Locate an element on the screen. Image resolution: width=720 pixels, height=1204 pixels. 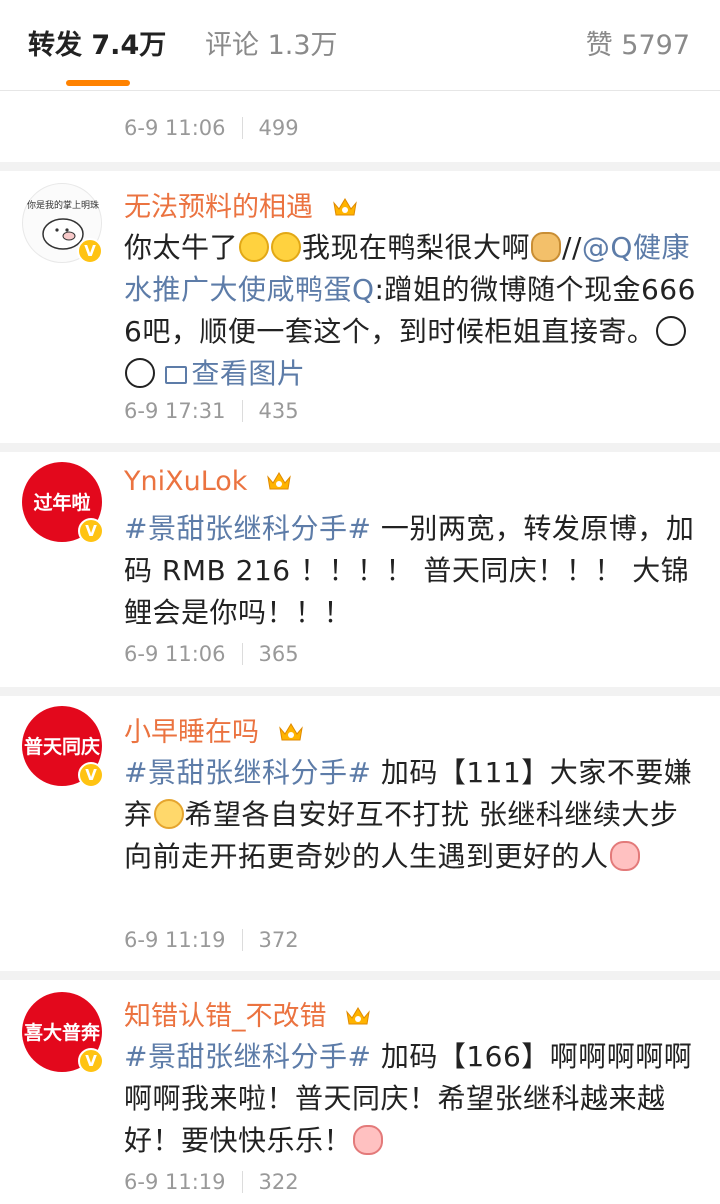
username-link: 小早睡在吗 is located at coordinates (214, 729).